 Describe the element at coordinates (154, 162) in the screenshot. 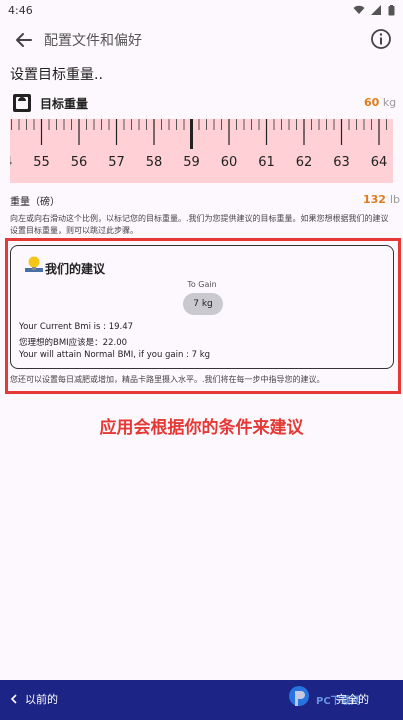

I see `ruler-tick-label: 58` at that location.